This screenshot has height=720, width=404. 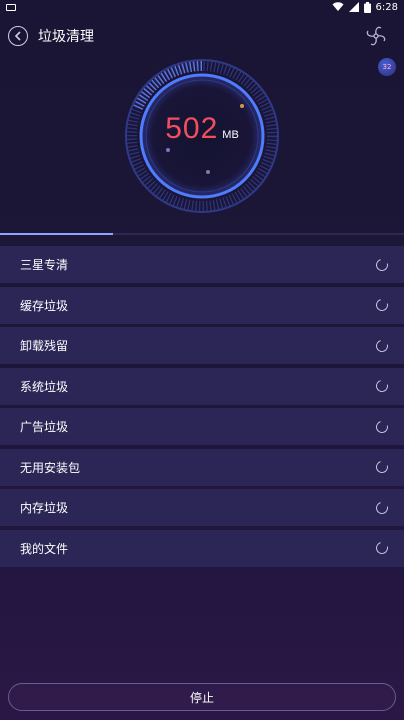 I want to click on list-item-uninstall-residue: 卸载残留, so click(x=202, y=345).